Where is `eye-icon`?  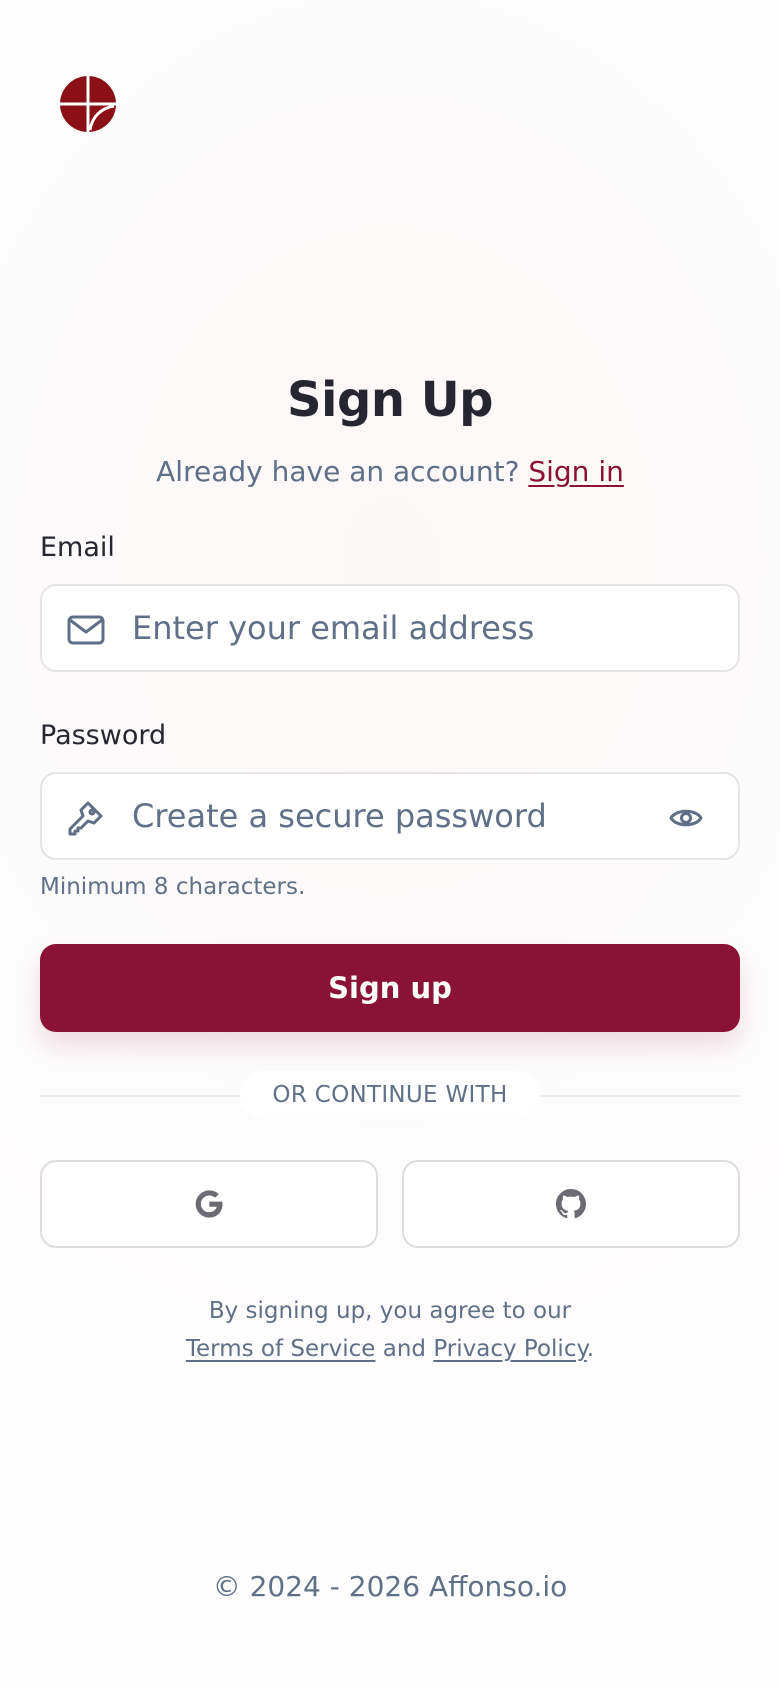 eye-icon is located at coordinates (686, 818).